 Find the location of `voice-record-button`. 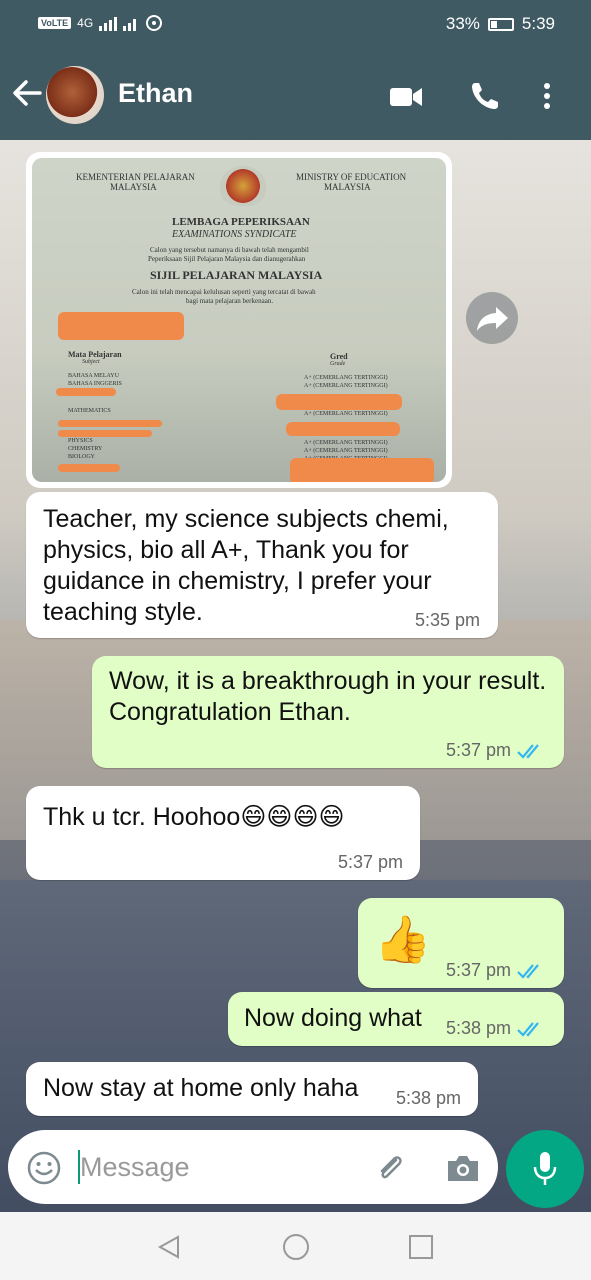

voice-record-button is located at coordinates (545, 1169).